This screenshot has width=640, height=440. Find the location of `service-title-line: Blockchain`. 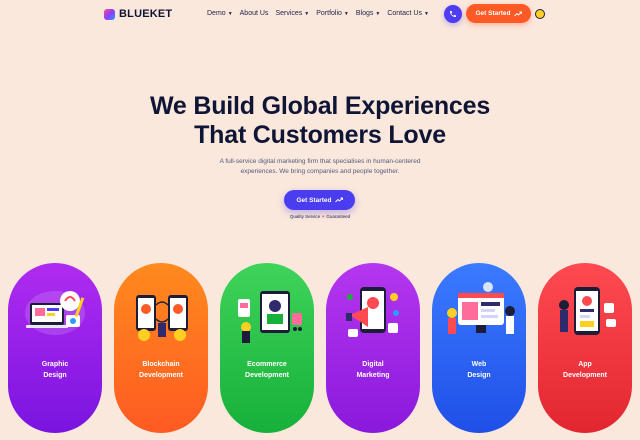

service-title-line: Blockchain is located at coordinates (161, 364).